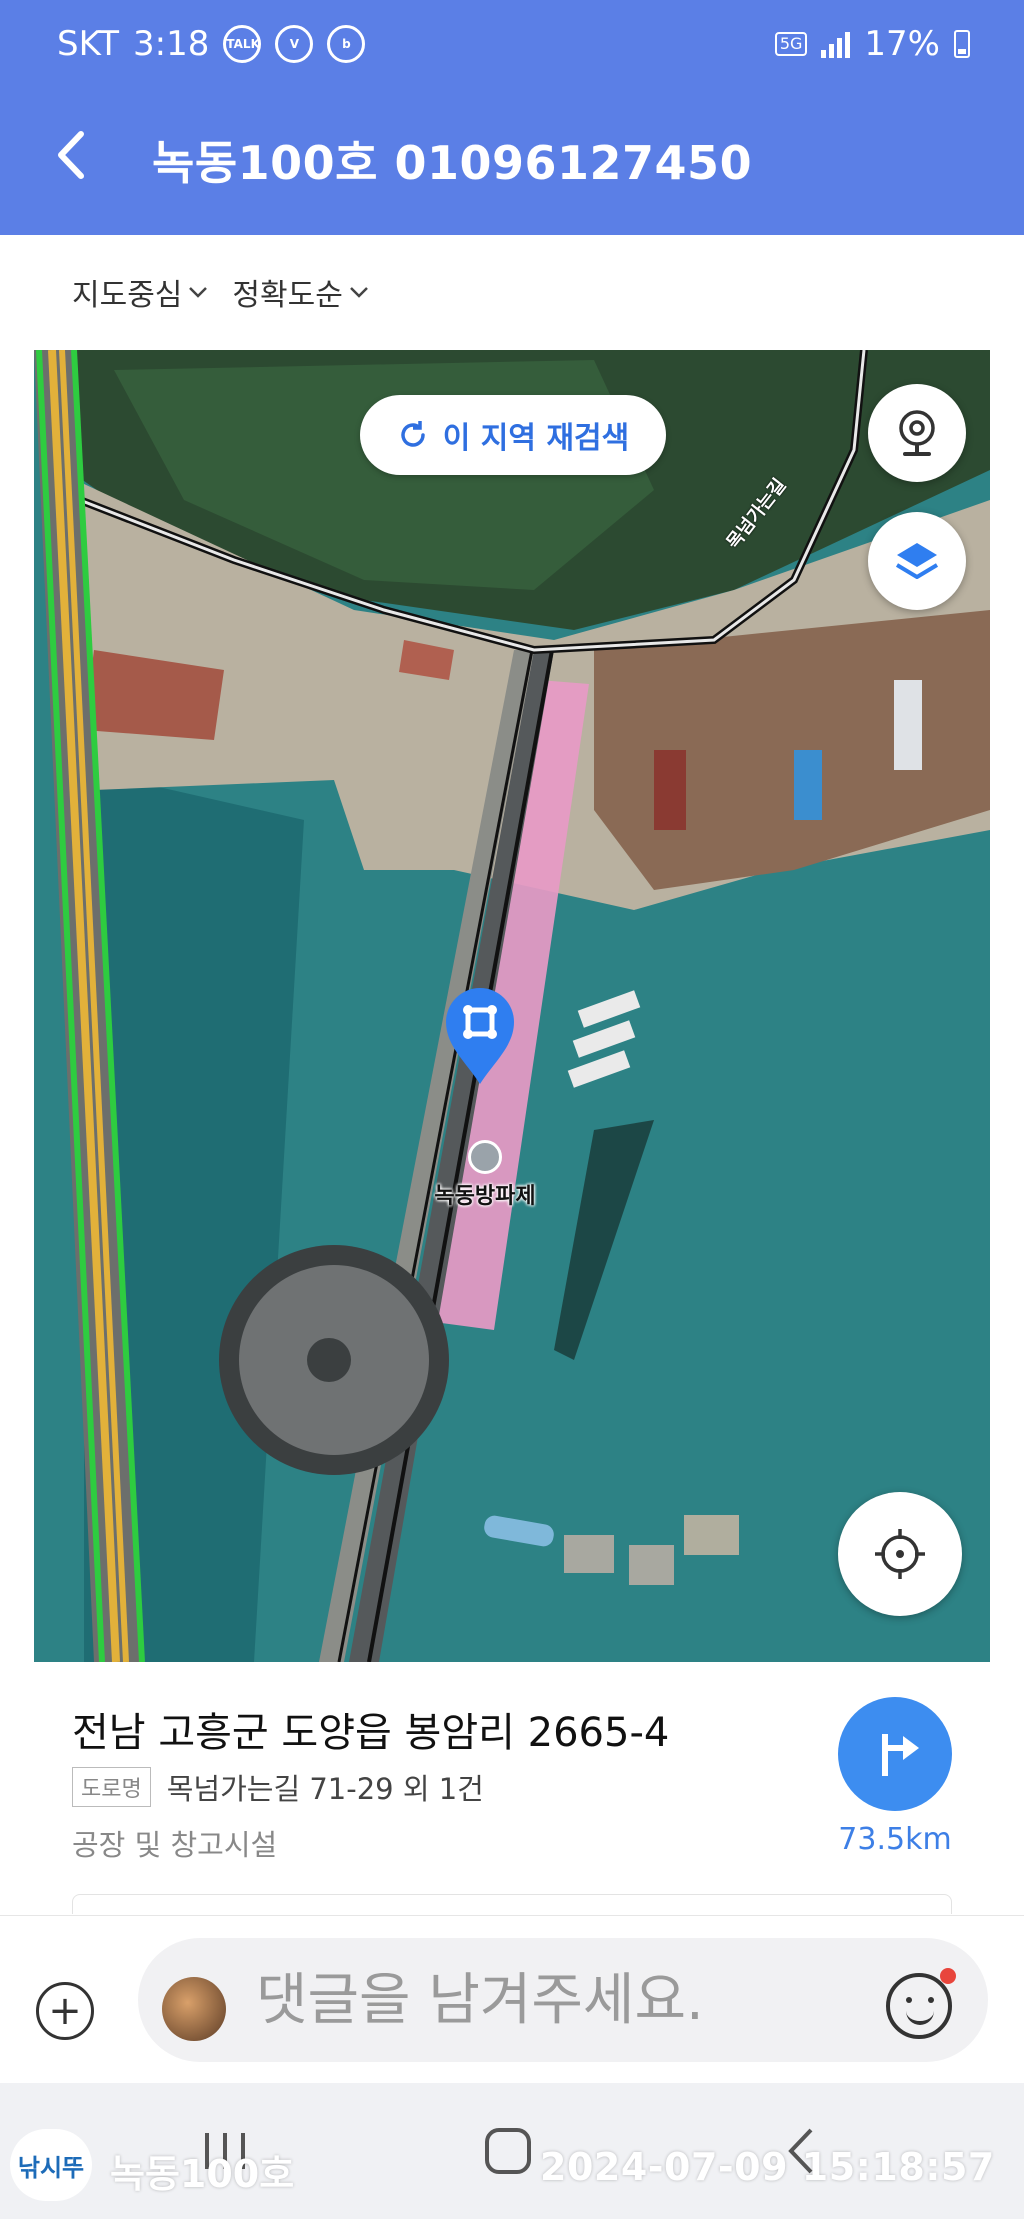 This screenshot has width=1024, height=2219. What do you see at coordinates (371, 1733) in the screenshot?
I see `place-address: 전남 고흥군 도양읍 봉암리 2665-4` at bounding box center [371, 1733].